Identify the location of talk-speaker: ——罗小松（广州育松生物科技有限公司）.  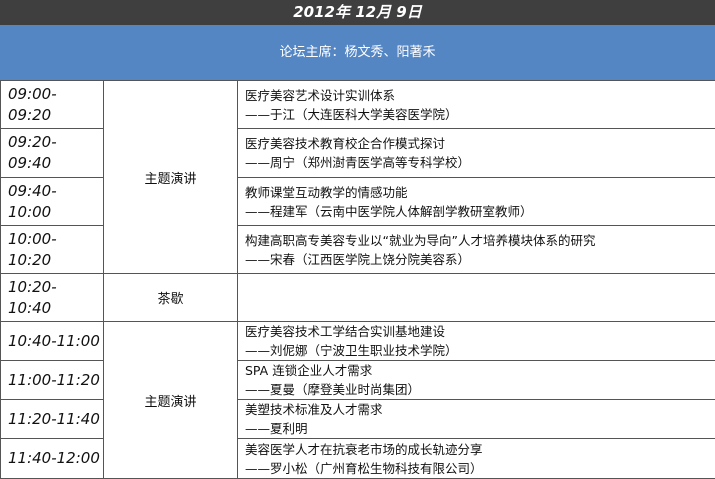
(364, 468).